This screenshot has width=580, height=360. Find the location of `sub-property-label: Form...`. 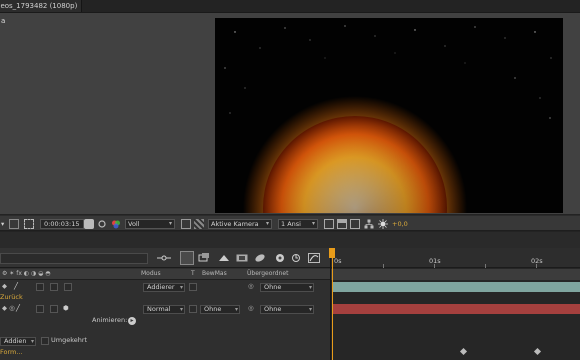

sub-property-label: Form... is located at coordinates (11, 352).